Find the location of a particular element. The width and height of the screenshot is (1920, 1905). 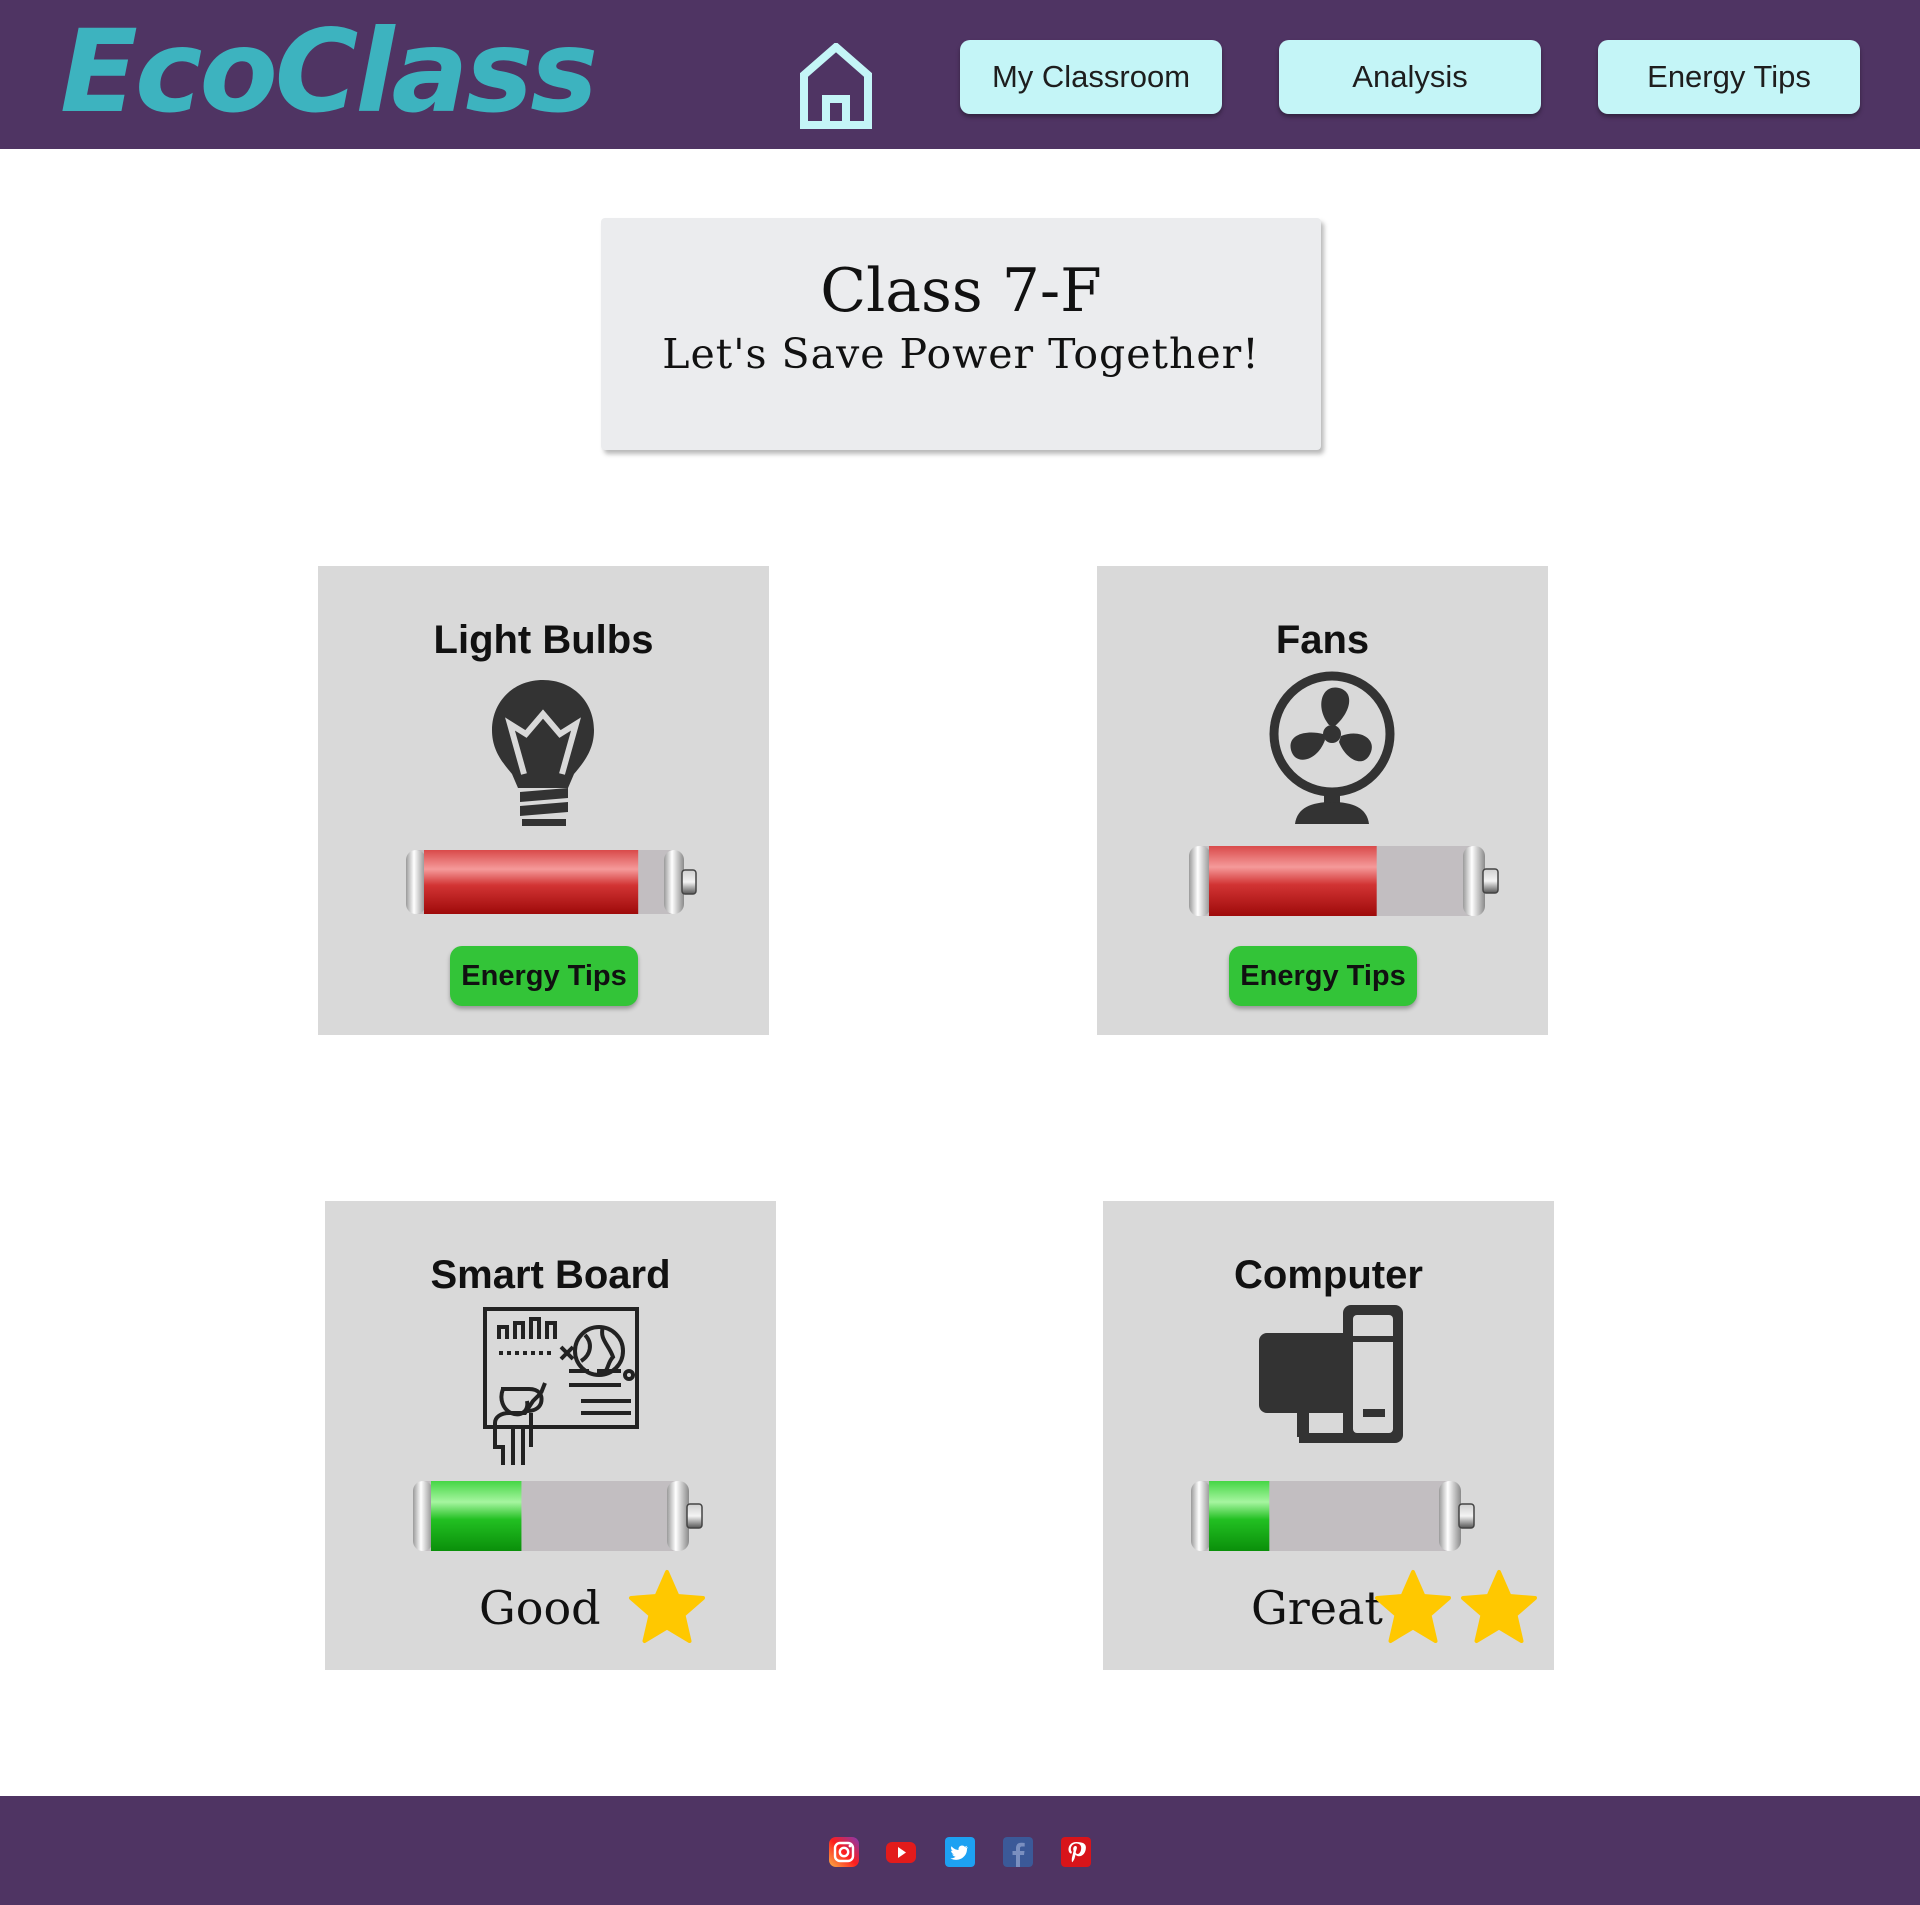

device-card-smart-board: Smart Board Good is located at coordinates (550, 1435).